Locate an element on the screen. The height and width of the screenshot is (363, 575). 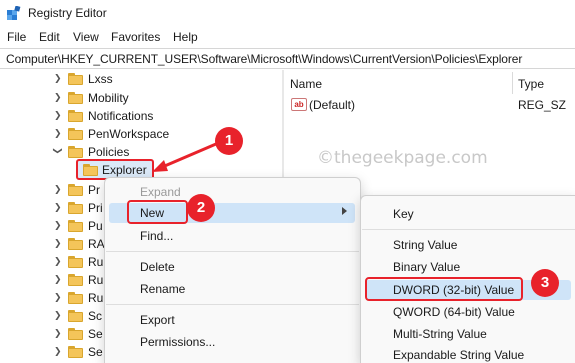
tree-item-label: Pr is located at coordinates (94, 190).